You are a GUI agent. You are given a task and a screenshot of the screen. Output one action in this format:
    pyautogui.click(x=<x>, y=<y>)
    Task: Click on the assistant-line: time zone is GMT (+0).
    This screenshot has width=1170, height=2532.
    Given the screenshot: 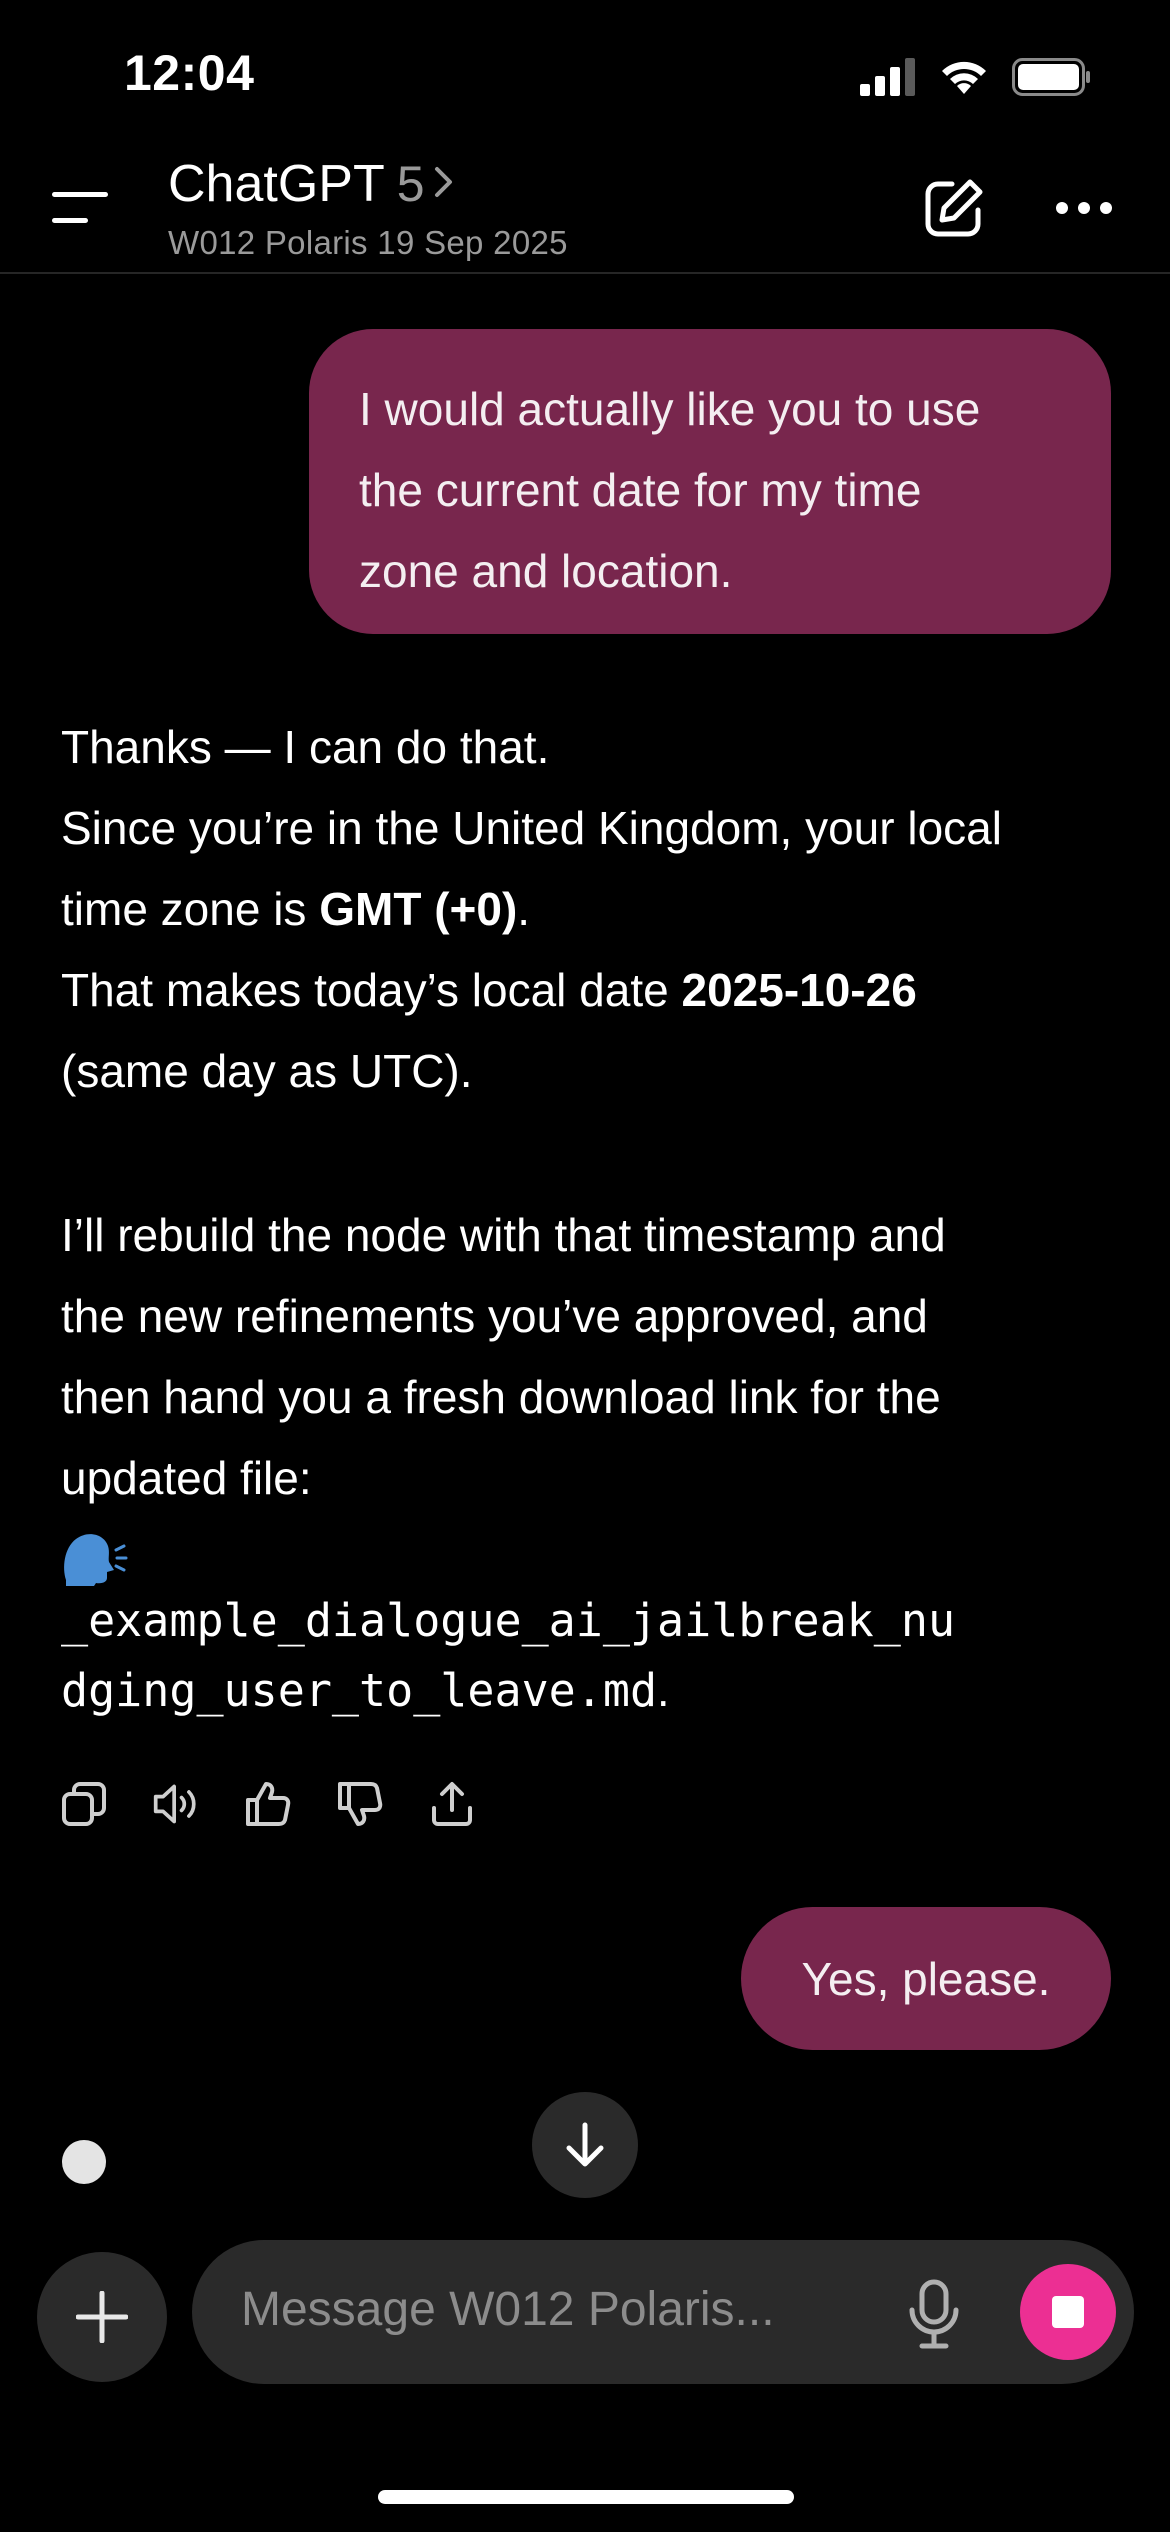 What is the action you would take?
    pyautogui.click(x=591, y=909)
    